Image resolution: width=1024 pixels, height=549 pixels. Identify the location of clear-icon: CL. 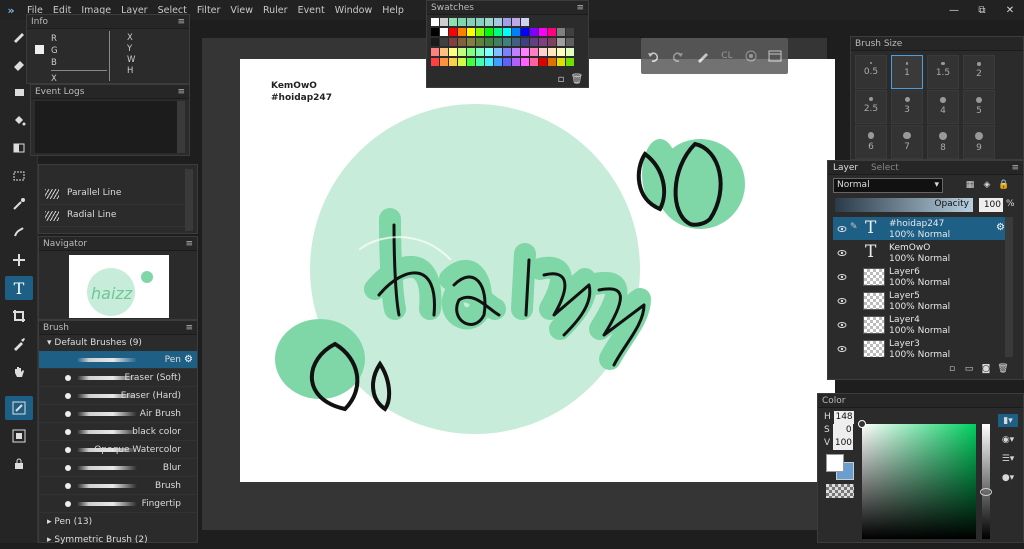
(726, 56).